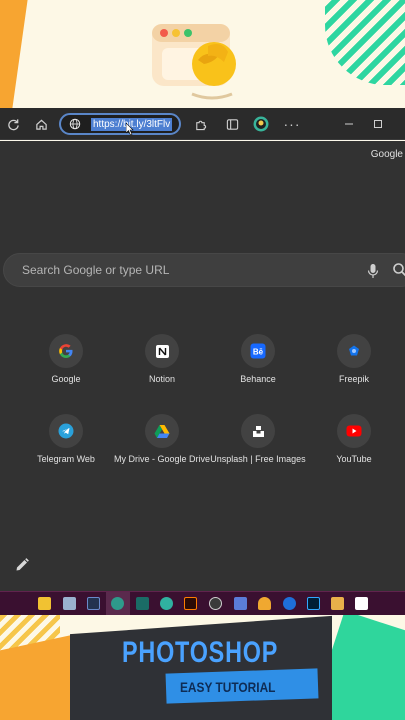  What do you see at coordinates (378, 124) in the screenshot?
I see `maximize-icon` at bounding box center [378, 124].